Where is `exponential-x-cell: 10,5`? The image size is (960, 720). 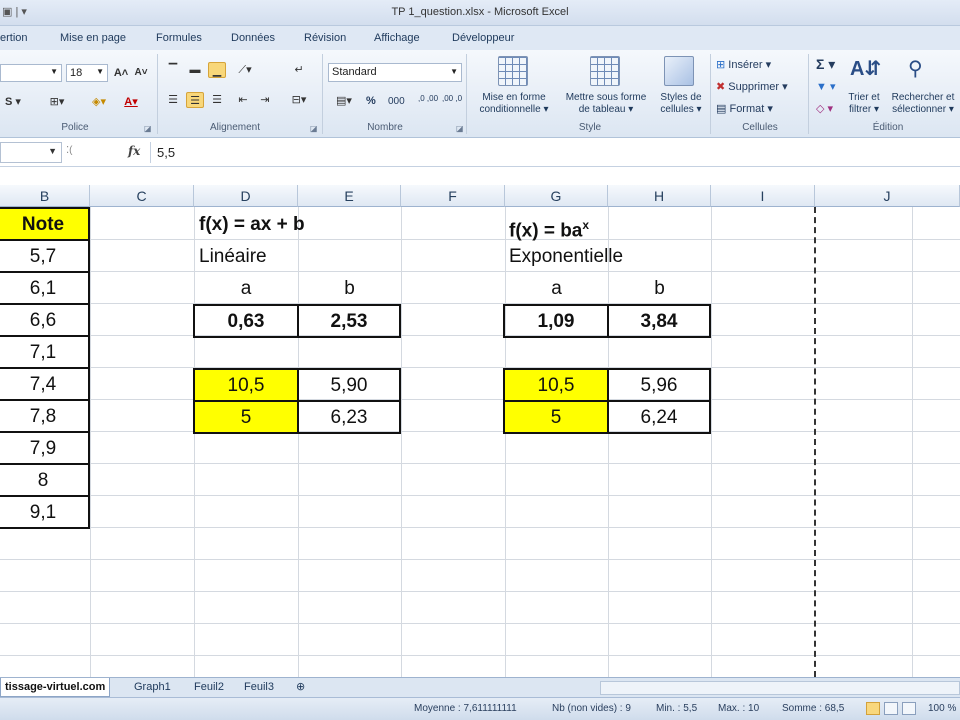
exponential-x-cell: 10,5 is located at coordinates (556, 385).